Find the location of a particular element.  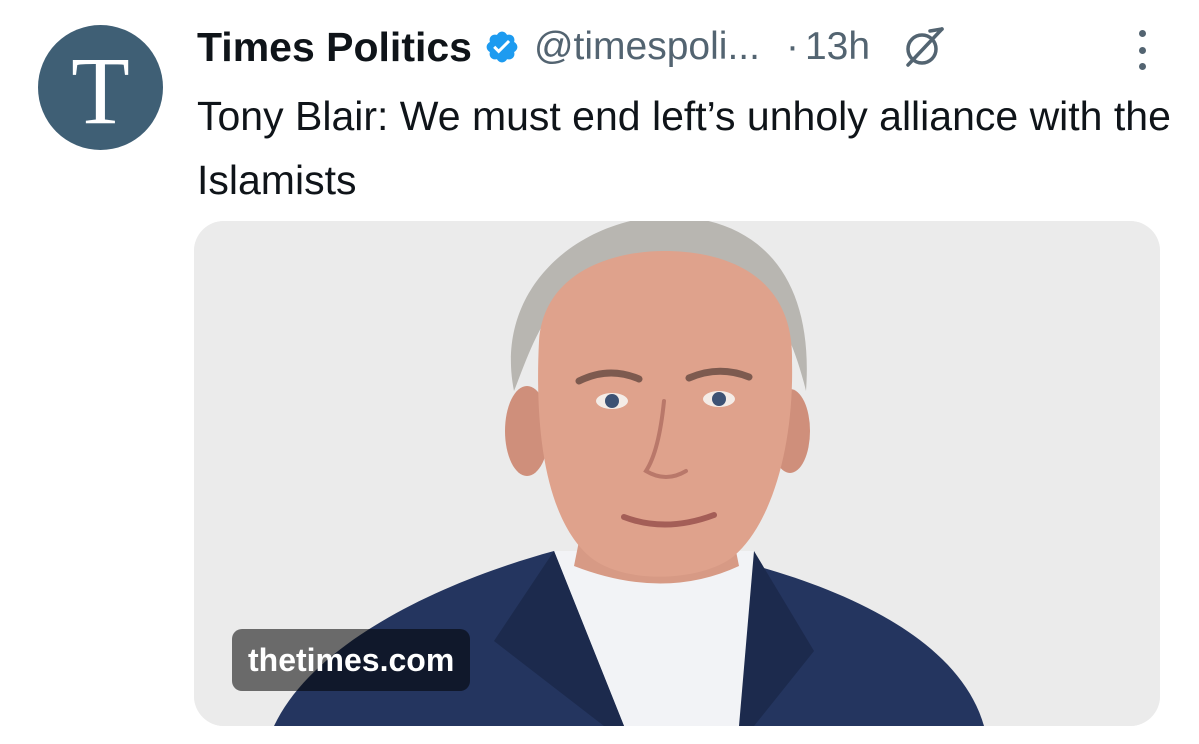

avatar-logo-letter: T is located at coordinates (100, 90).